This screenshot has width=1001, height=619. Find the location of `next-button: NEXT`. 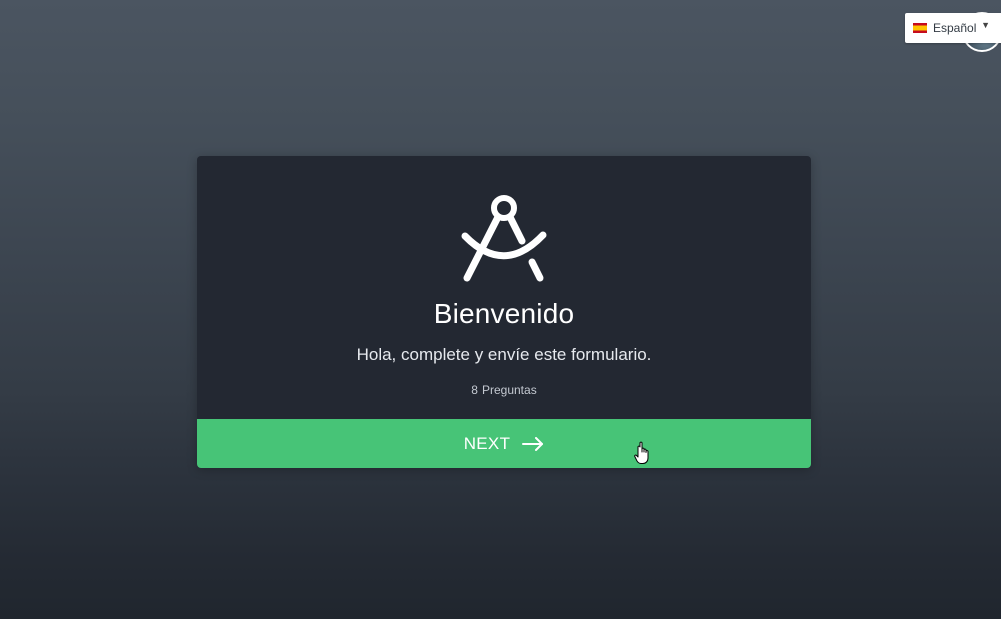

next-button: NEXT is located at coordinates (504, 443).